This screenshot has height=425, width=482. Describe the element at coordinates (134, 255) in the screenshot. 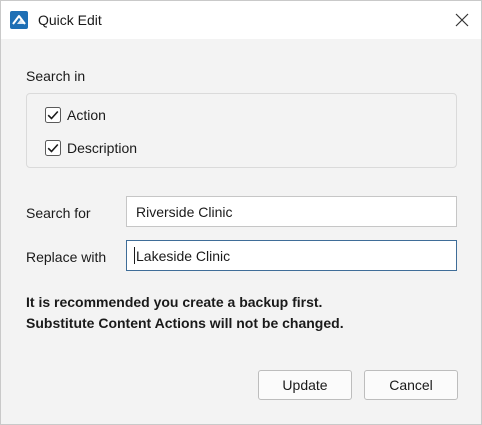

I see `text-caret` at that location.